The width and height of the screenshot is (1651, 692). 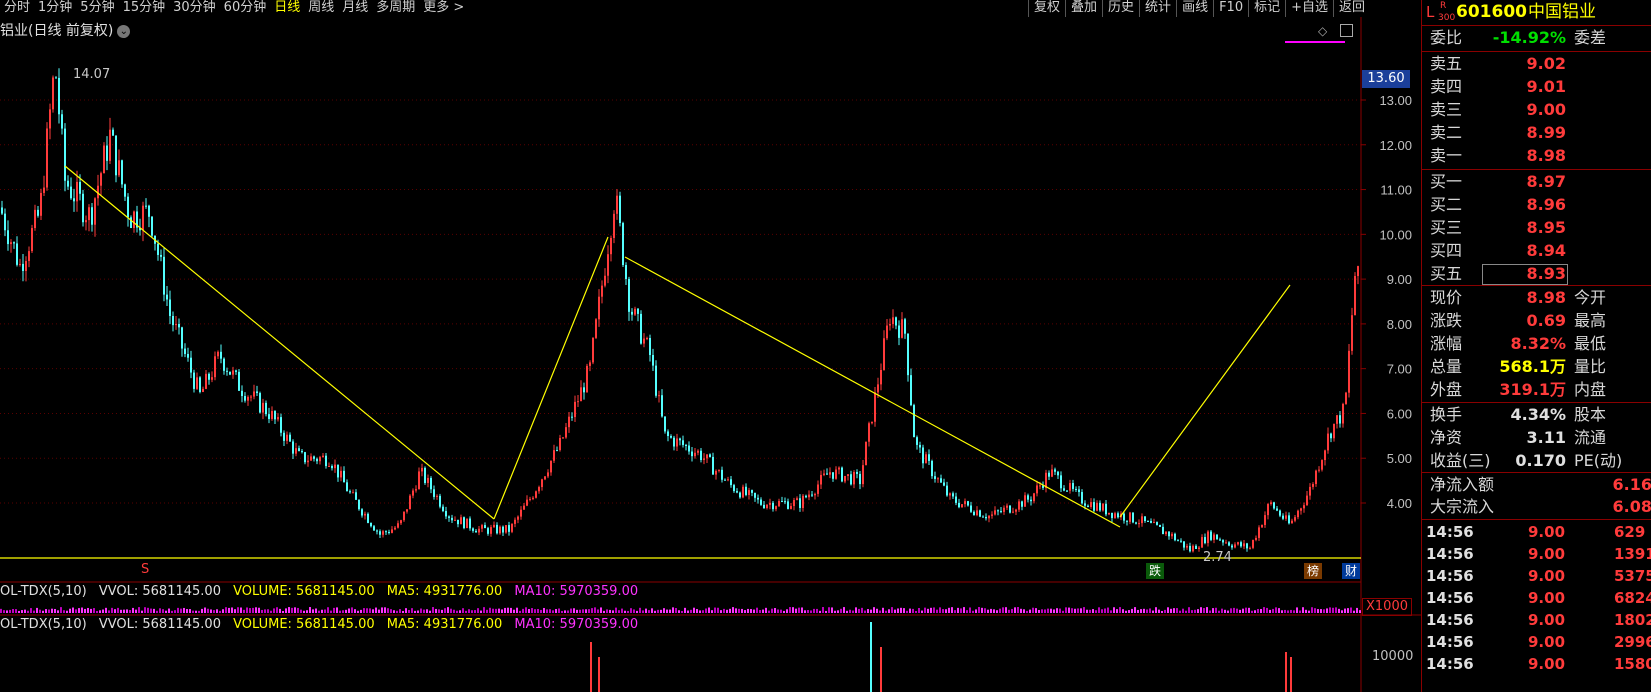 What do you see at coordinates (1395, 100) in the screenshot?
I see `y-tick-label: 13.00` at bounding box center [1395, 100].